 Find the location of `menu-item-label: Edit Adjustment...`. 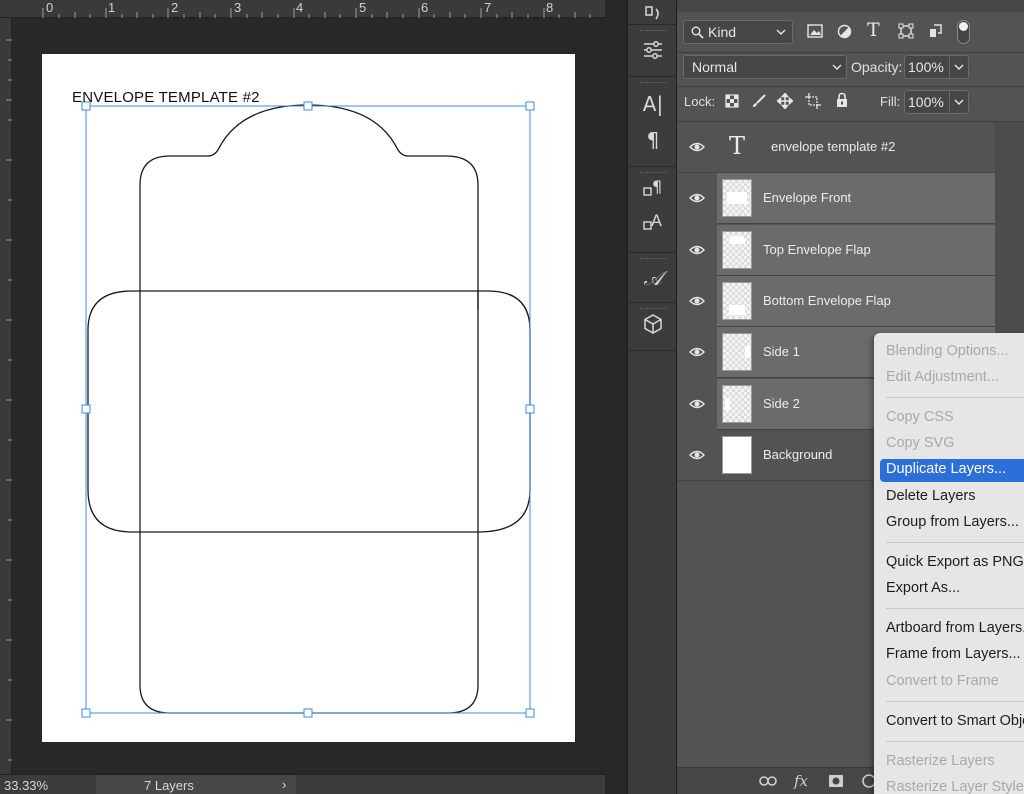

menu-item-label: Edit Adjustment... is located at coordinates (942, 377).